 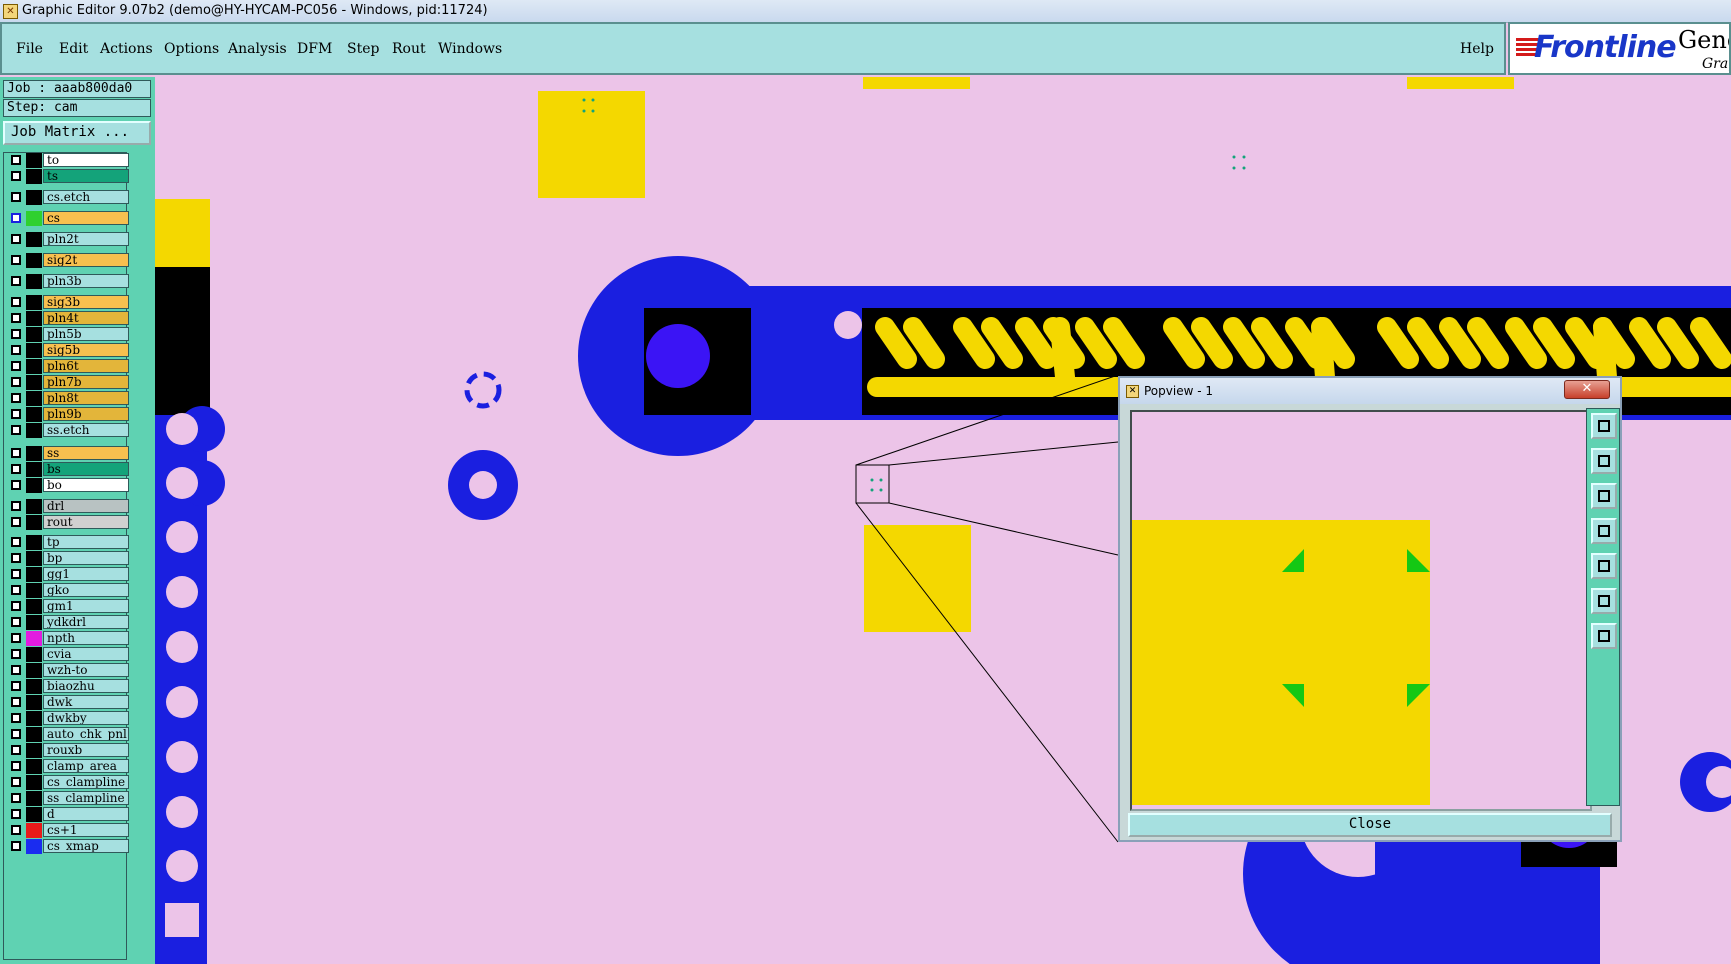 I want to click on layer-name: sig5b, so click(x=86, y=350).